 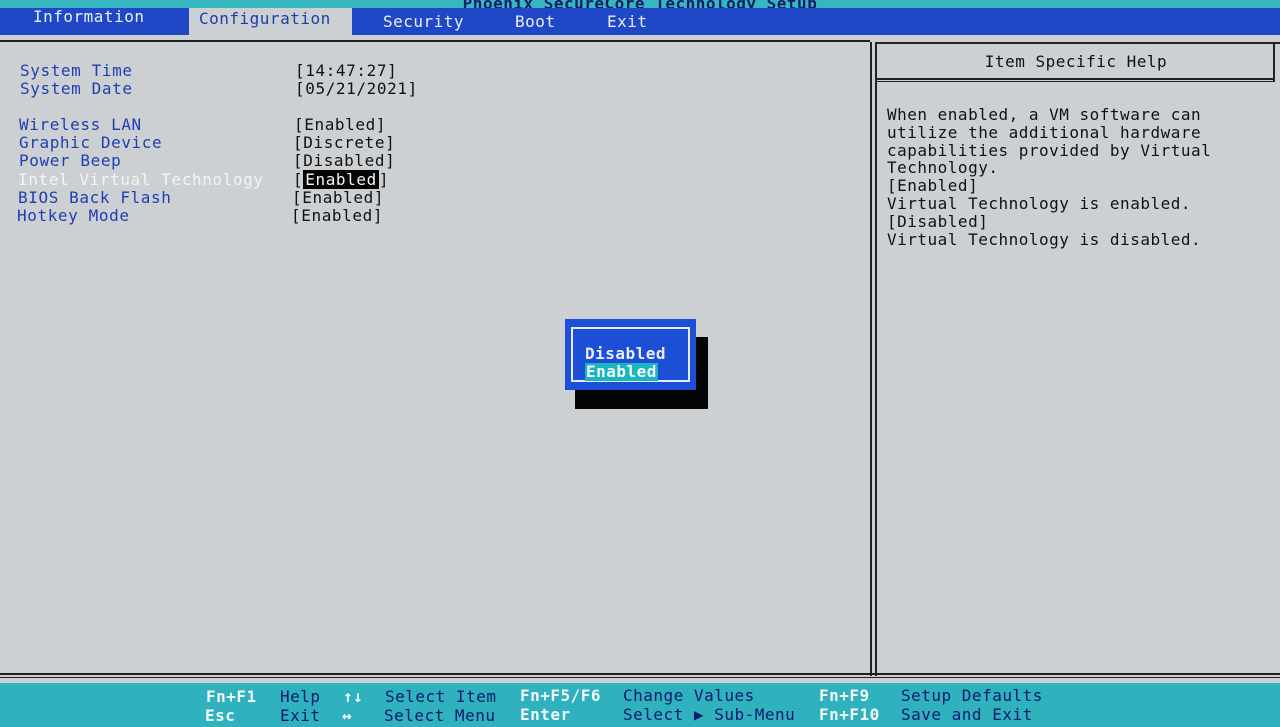 I want to click on setting-value: [Disabled], so click(x=344, y=161).